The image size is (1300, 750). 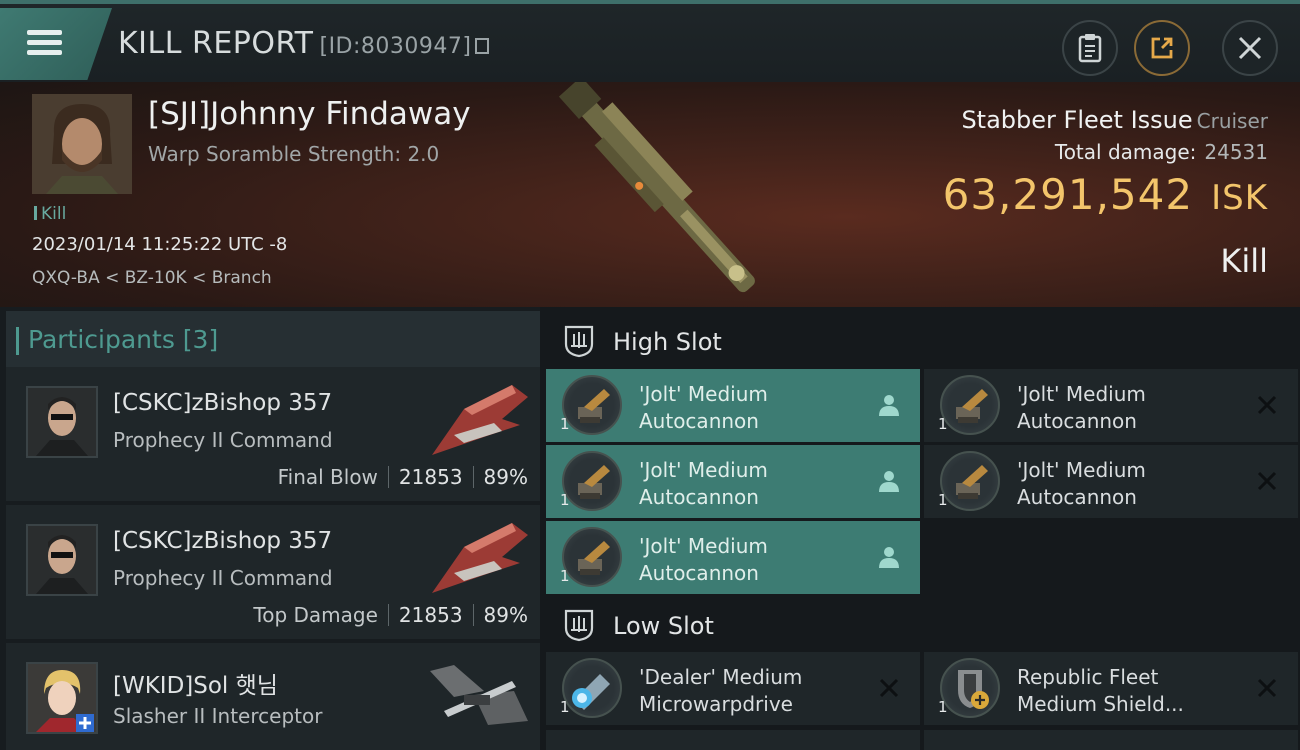 What do you see at coordinates (579, 341) in the screenshot?
I see `high-slot-icon` at bounding box center [579, 341].